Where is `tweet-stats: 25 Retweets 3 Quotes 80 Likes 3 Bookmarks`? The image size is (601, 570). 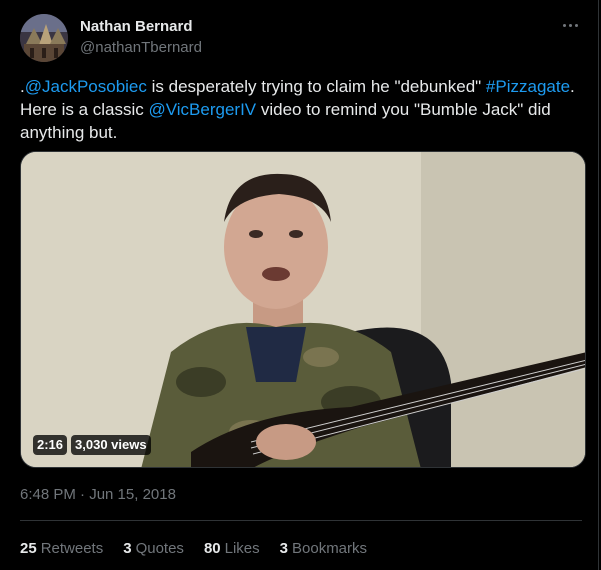
tweet-stats: 25 Retweets 3 Quotes 80 Likes 3 Bookmarks is located at coordinates (193, 548).